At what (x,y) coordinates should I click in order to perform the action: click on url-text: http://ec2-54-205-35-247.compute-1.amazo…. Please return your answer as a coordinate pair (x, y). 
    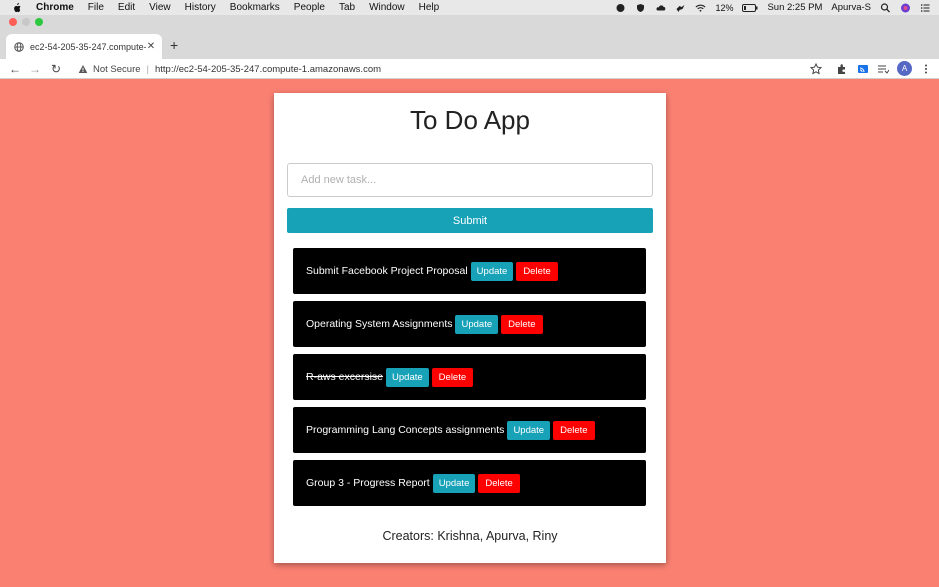
    Looking at the image, I should click on (268, 69).